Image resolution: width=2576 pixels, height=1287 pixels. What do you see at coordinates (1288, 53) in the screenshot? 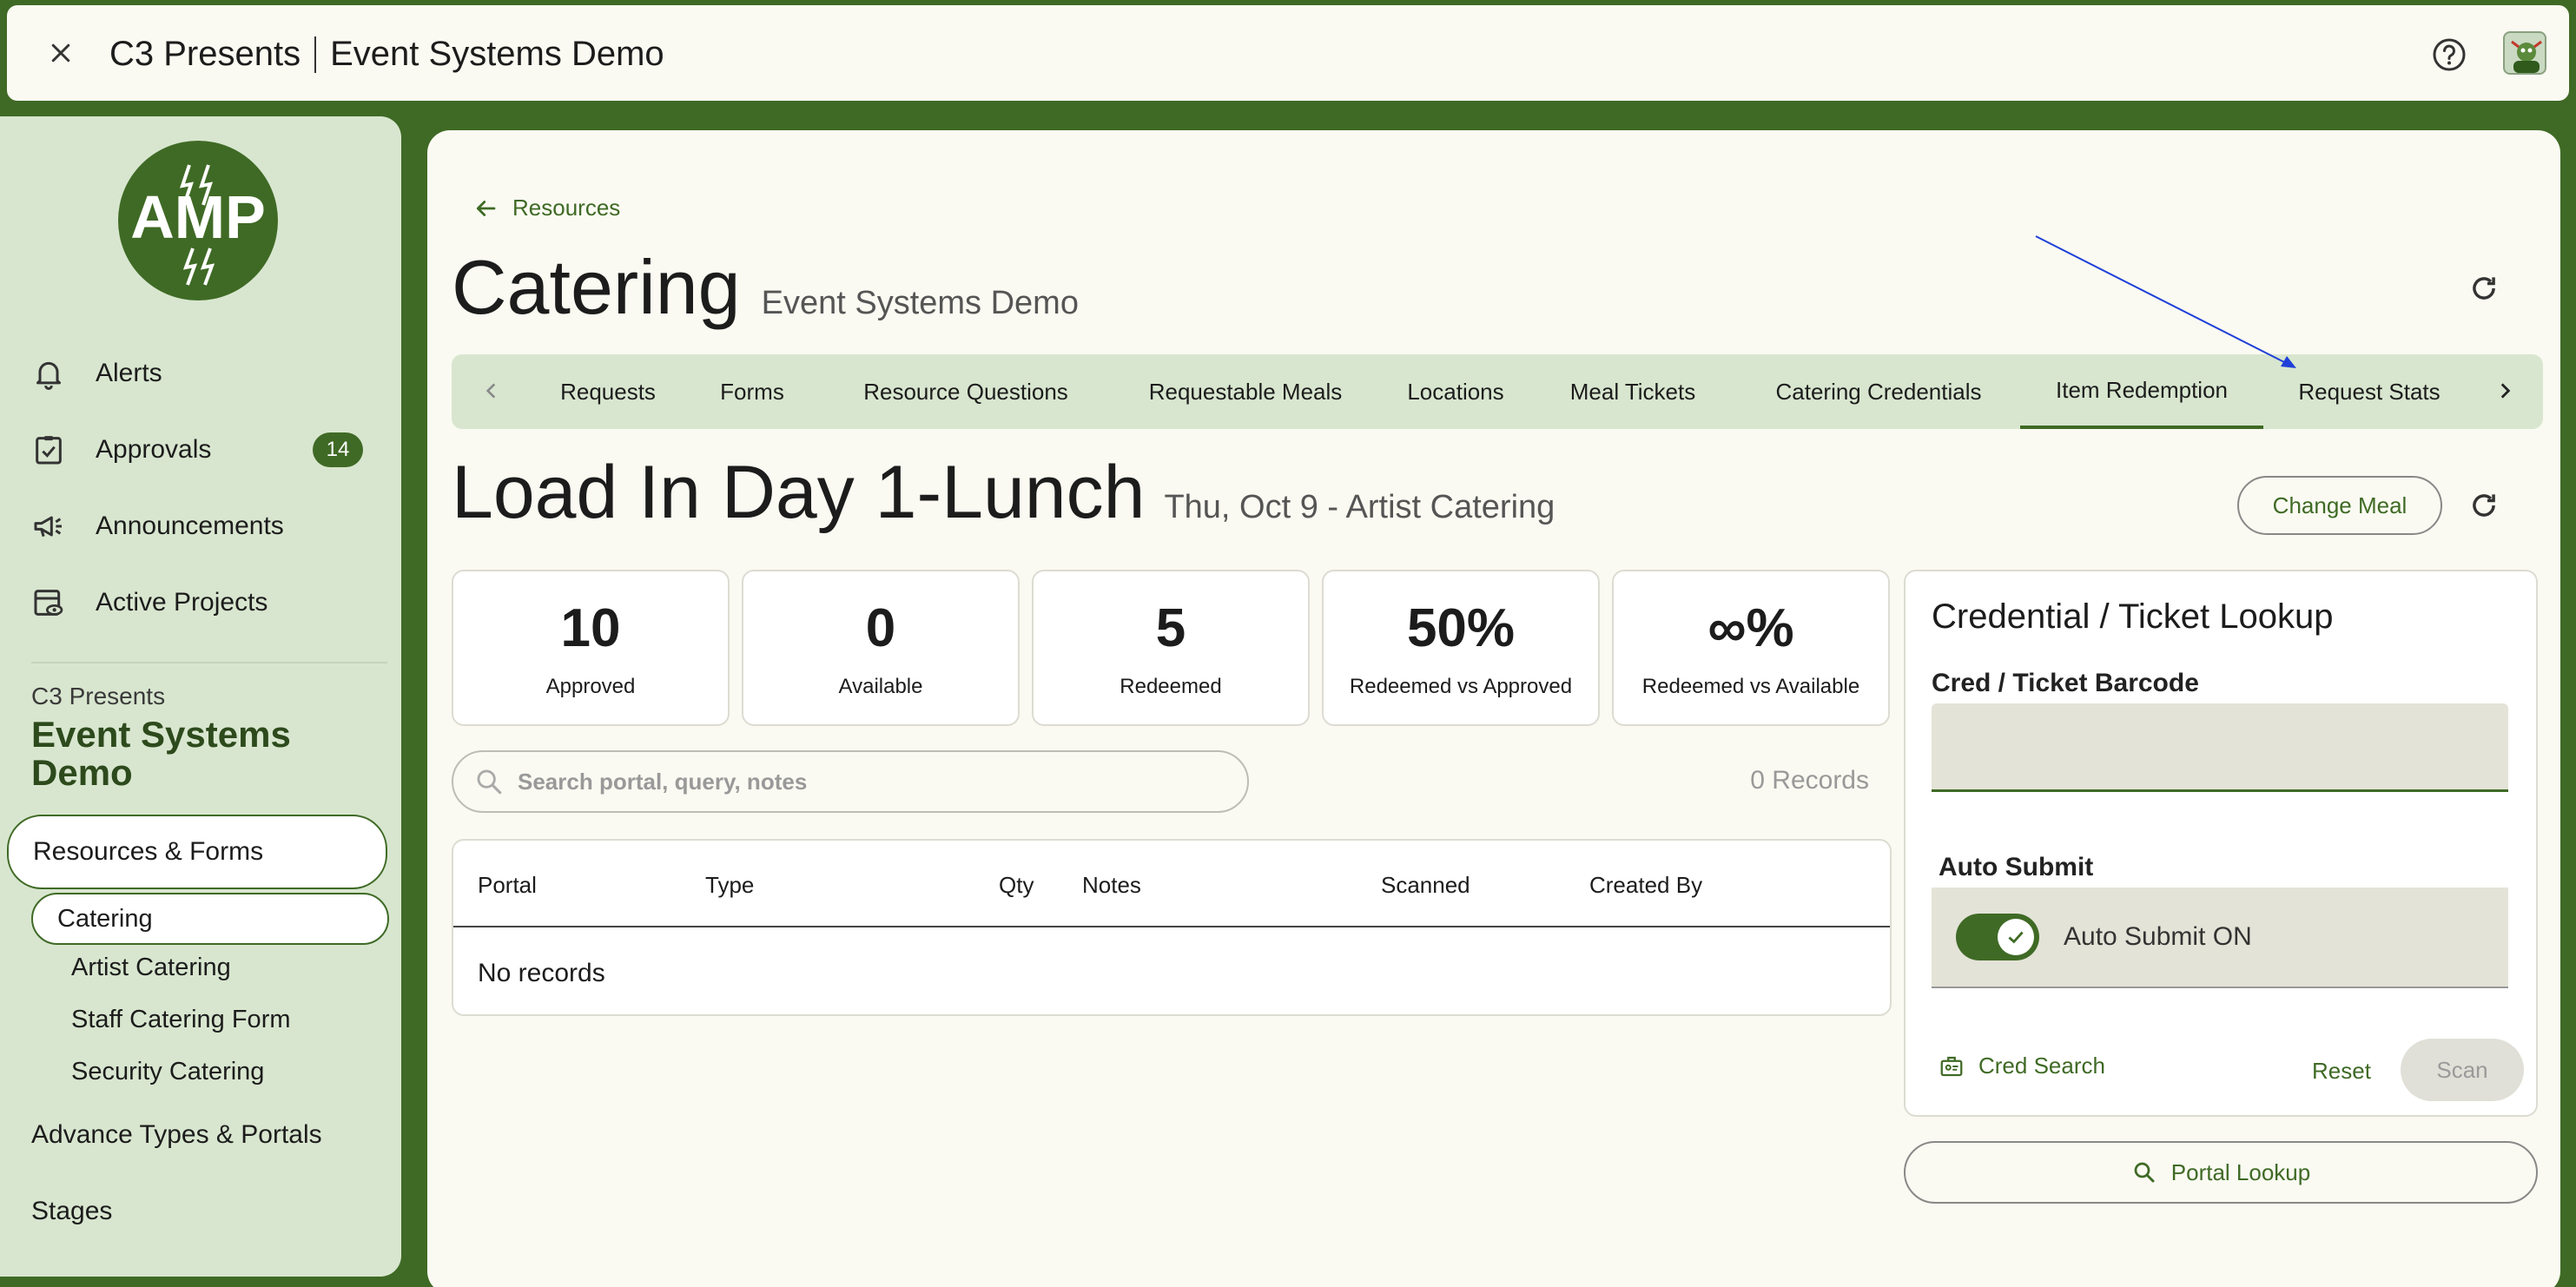
I see `top-bar: C3 Presents Event Systems Demo` at bounding box center [1288, 53].